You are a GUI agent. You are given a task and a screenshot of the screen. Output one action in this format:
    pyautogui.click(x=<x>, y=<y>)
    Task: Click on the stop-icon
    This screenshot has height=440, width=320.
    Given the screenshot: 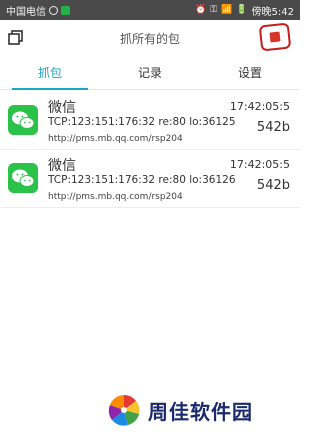 What is the action you would take?
    pyautogui.click(x=275, y=37)
    